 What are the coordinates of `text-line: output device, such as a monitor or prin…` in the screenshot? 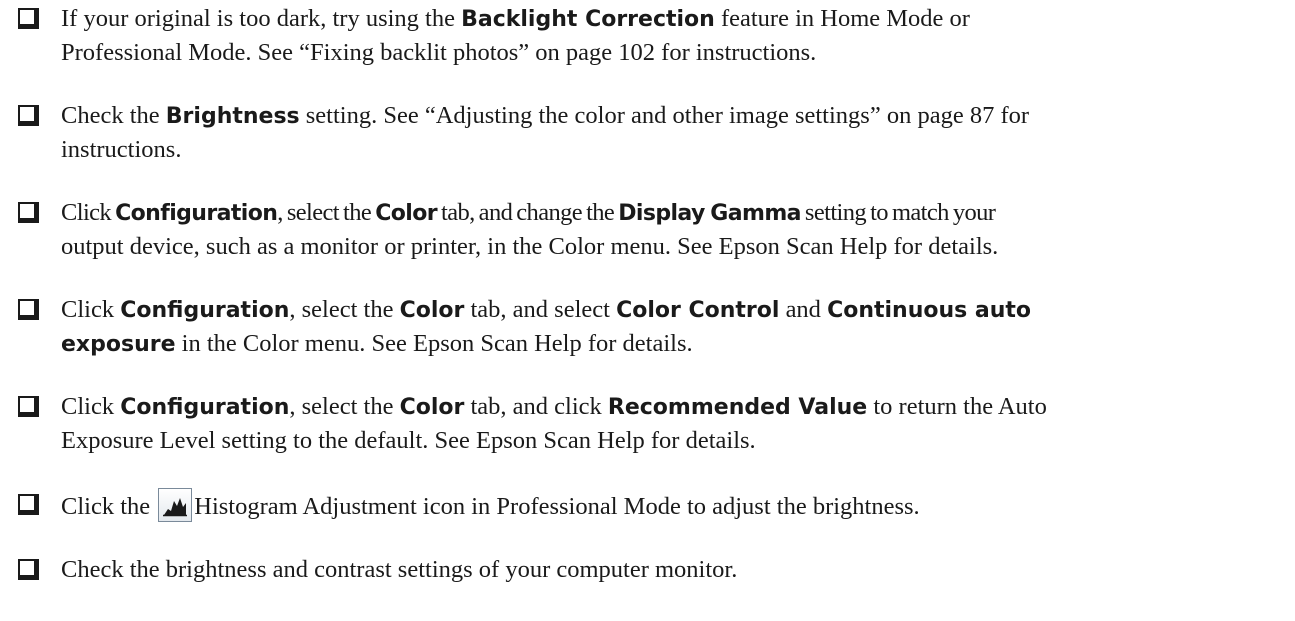 It's located at (530, 246).